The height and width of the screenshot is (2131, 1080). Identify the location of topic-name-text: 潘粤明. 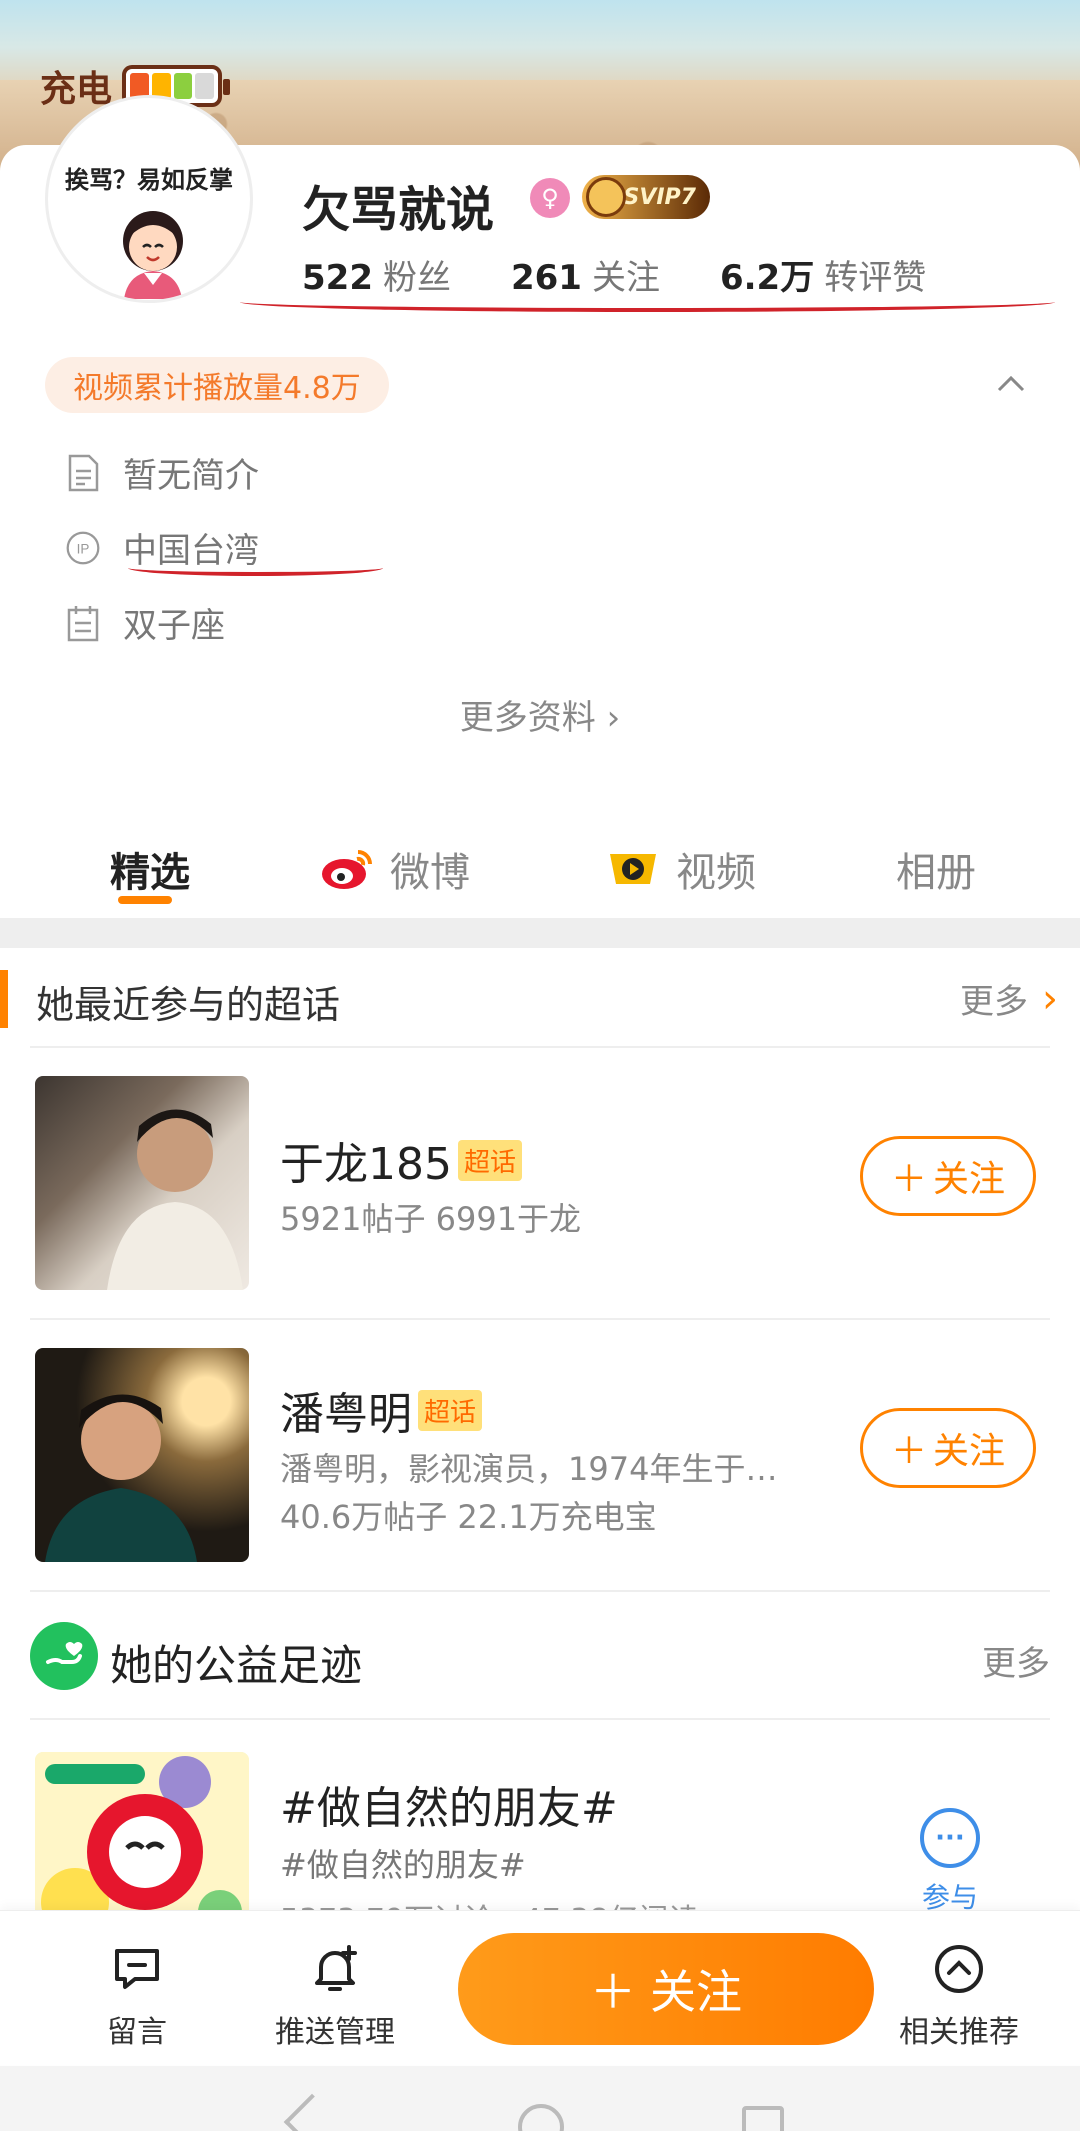
(346, 1414).